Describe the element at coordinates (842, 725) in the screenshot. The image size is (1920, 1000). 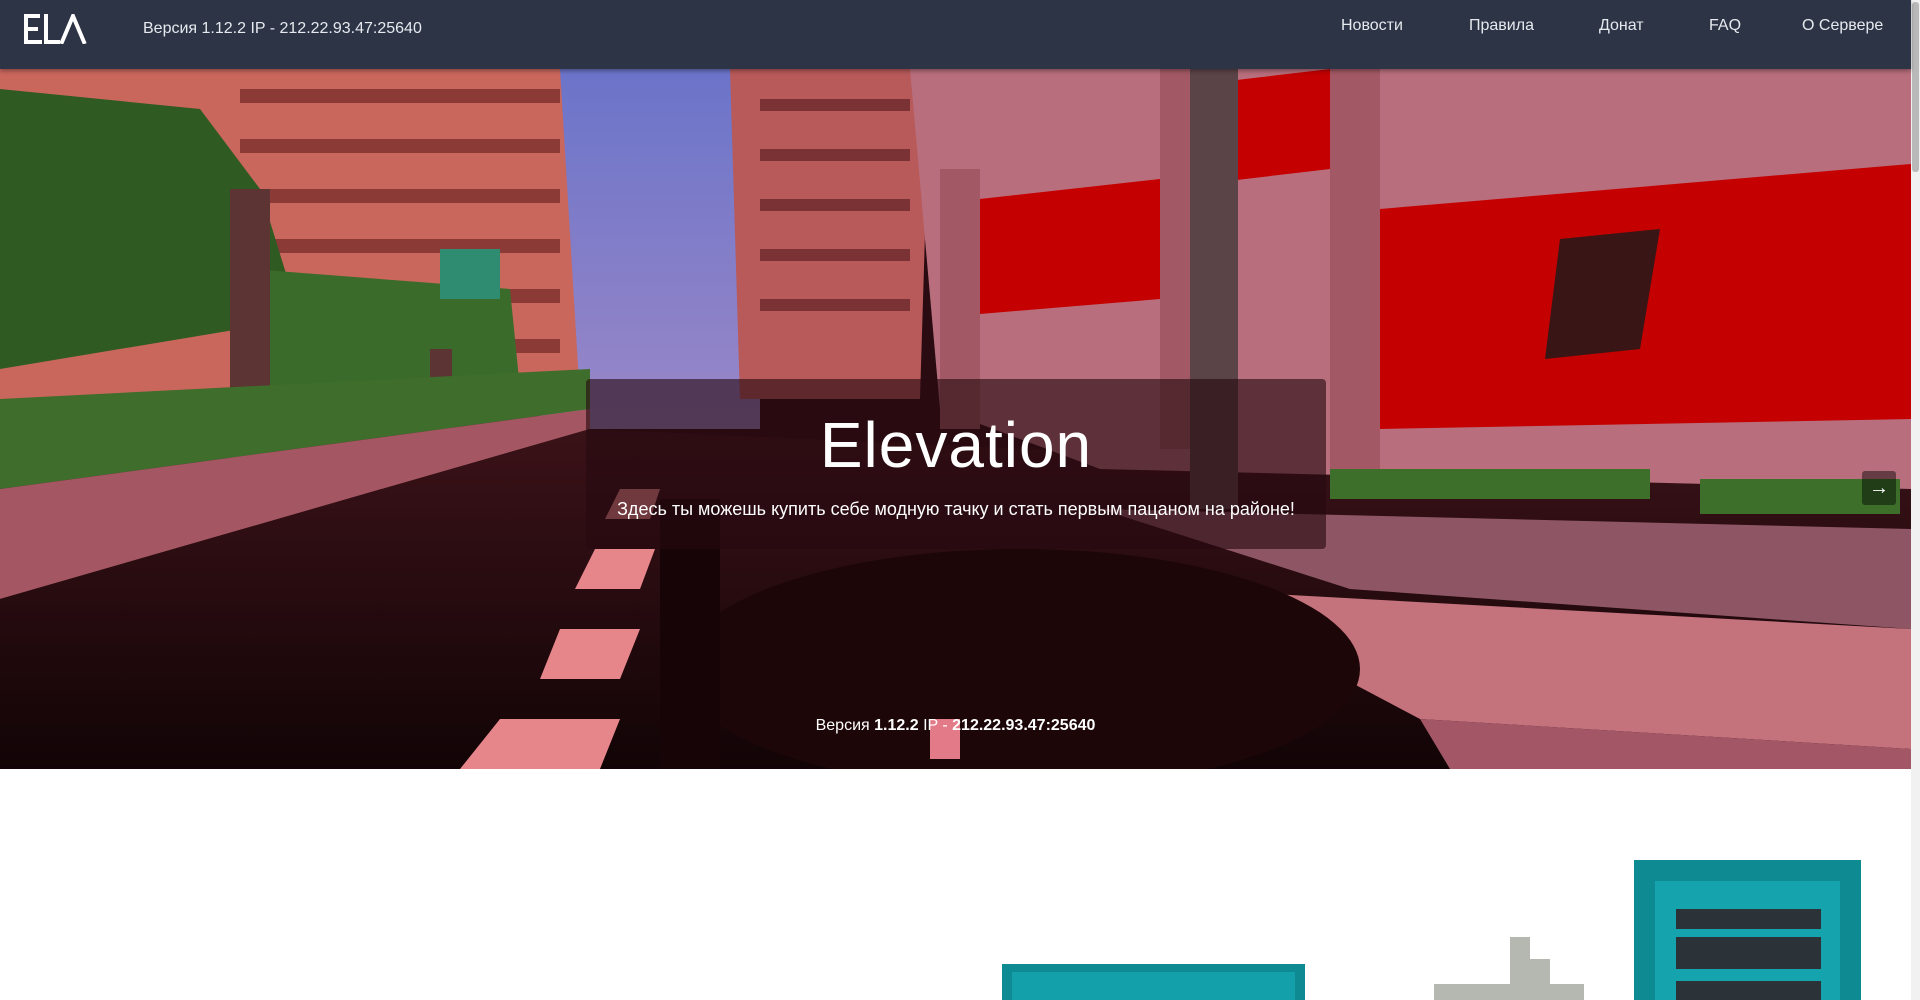
I see `version-label: Версия` at that location.